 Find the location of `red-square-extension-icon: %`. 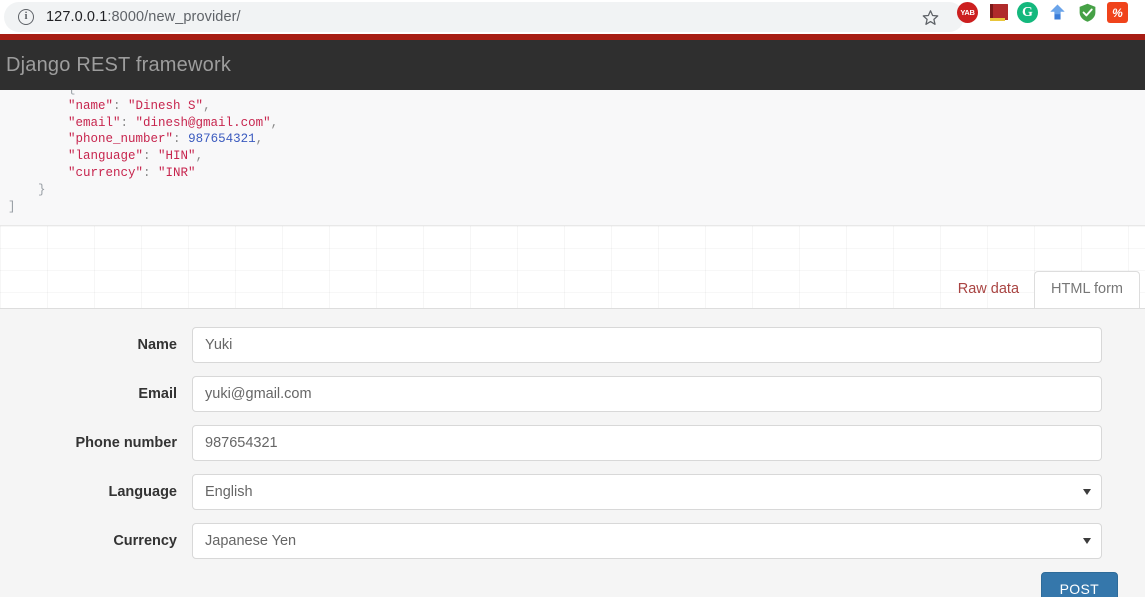

red-square-extension-icon: % is located at coordinates (1117, 12).